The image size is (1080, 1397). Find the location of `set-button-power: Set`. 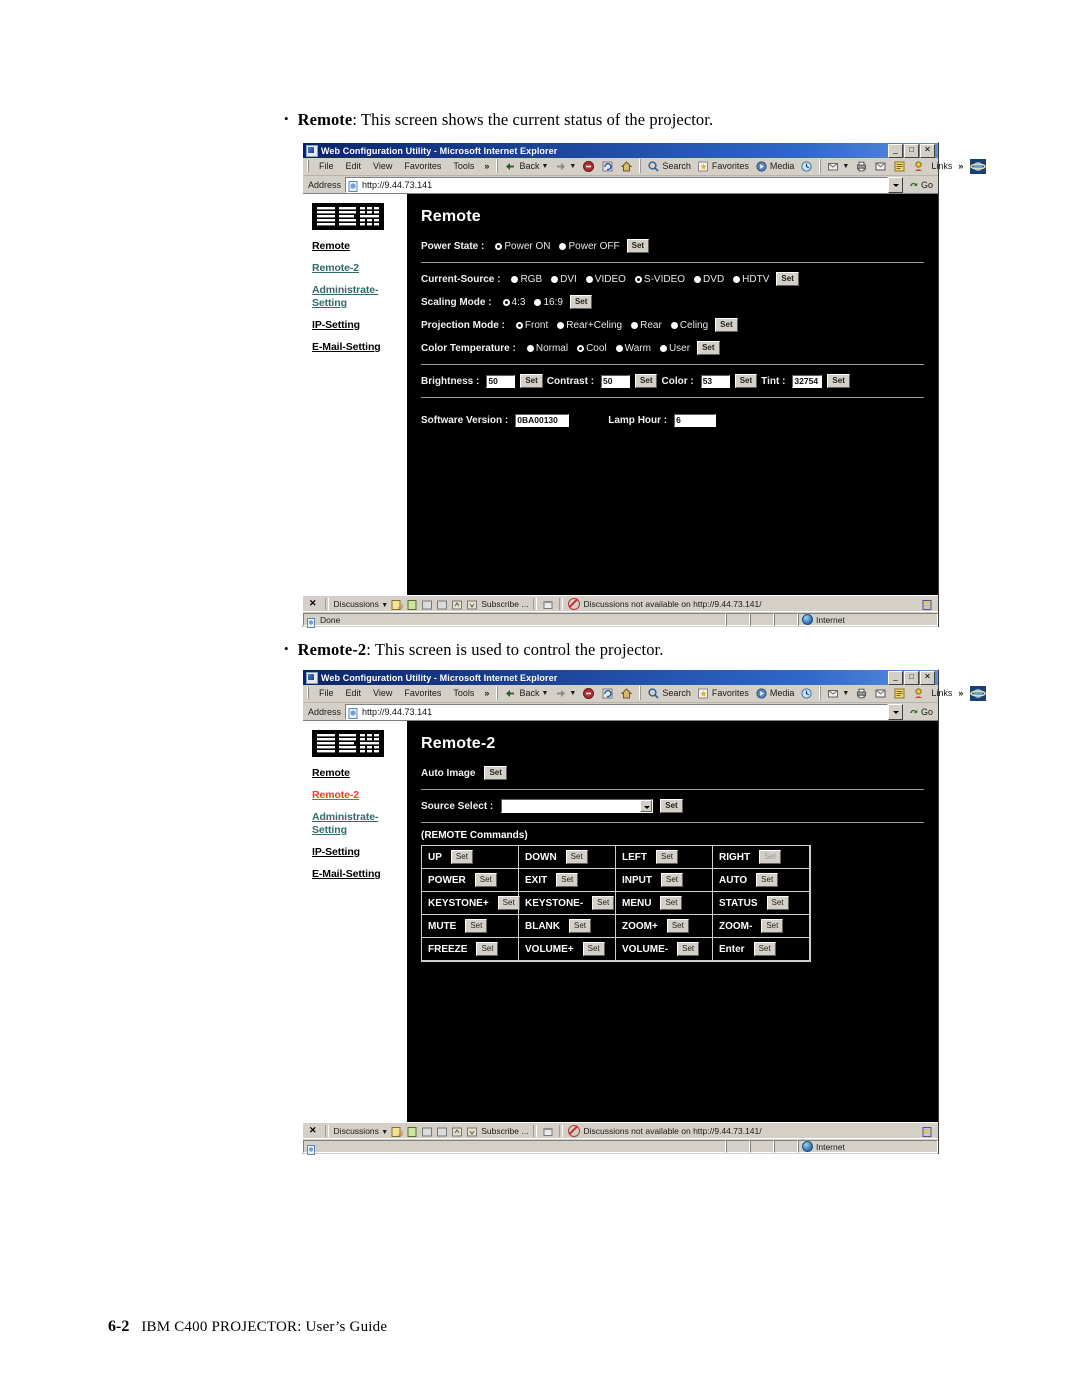

set-button-power: Set is located at coordinates (485, 880).